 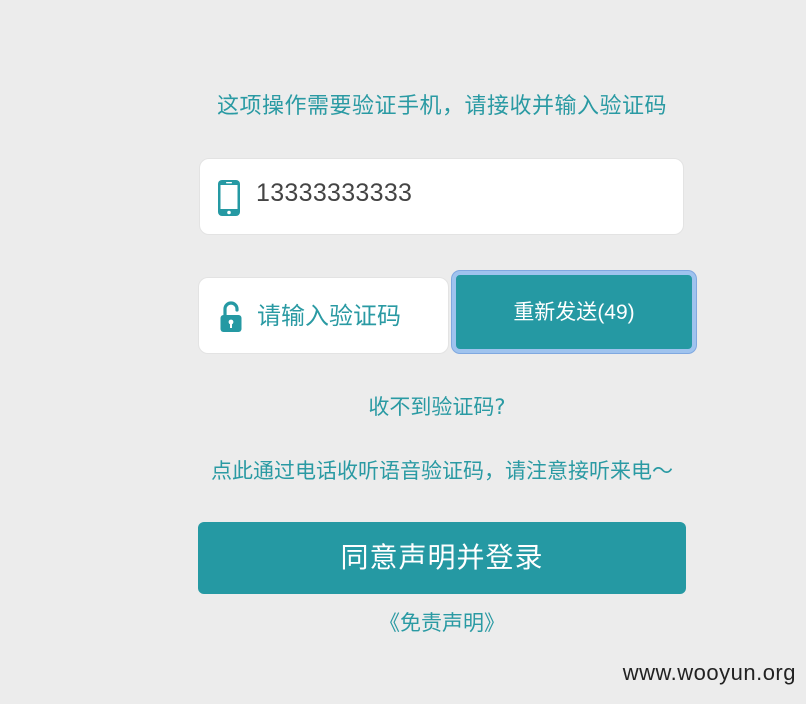 I want to click on agree-and-login-button: 同意声明并登录, so click(x=442, y=558).